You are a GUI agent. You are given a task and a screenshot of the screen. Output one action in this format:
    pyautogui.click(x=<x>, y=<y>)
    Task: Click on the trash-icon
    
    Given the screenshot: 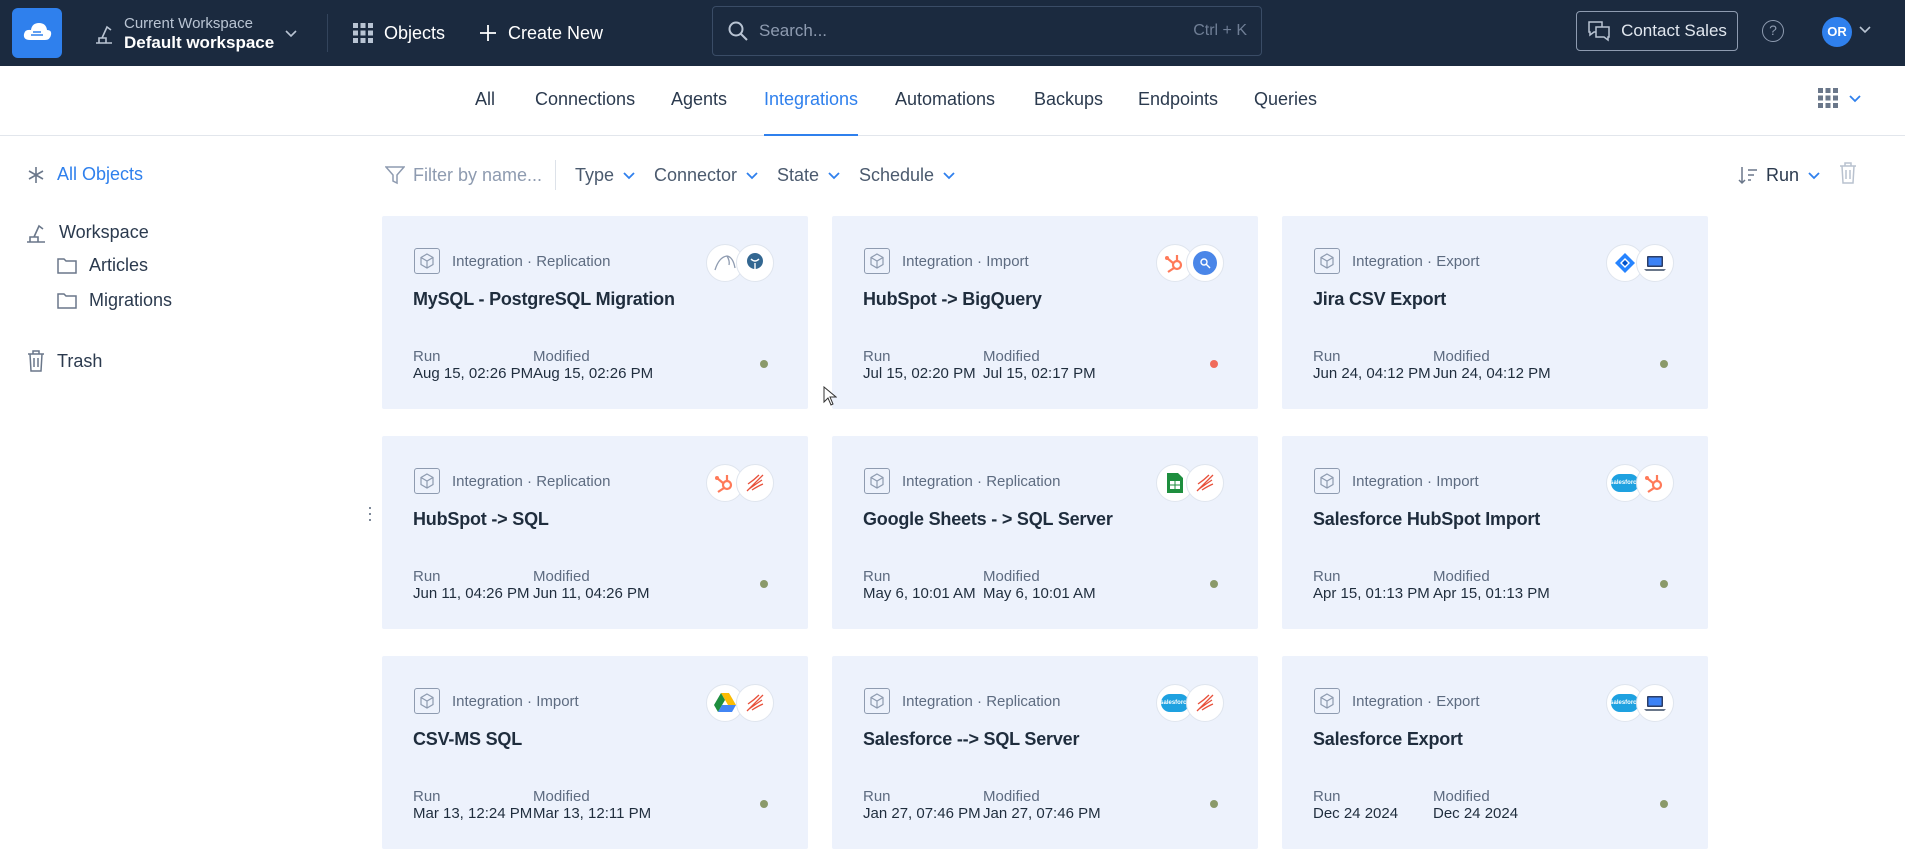 What is the action you would take?
    pyautogui.click(x=1848, y=173)
    